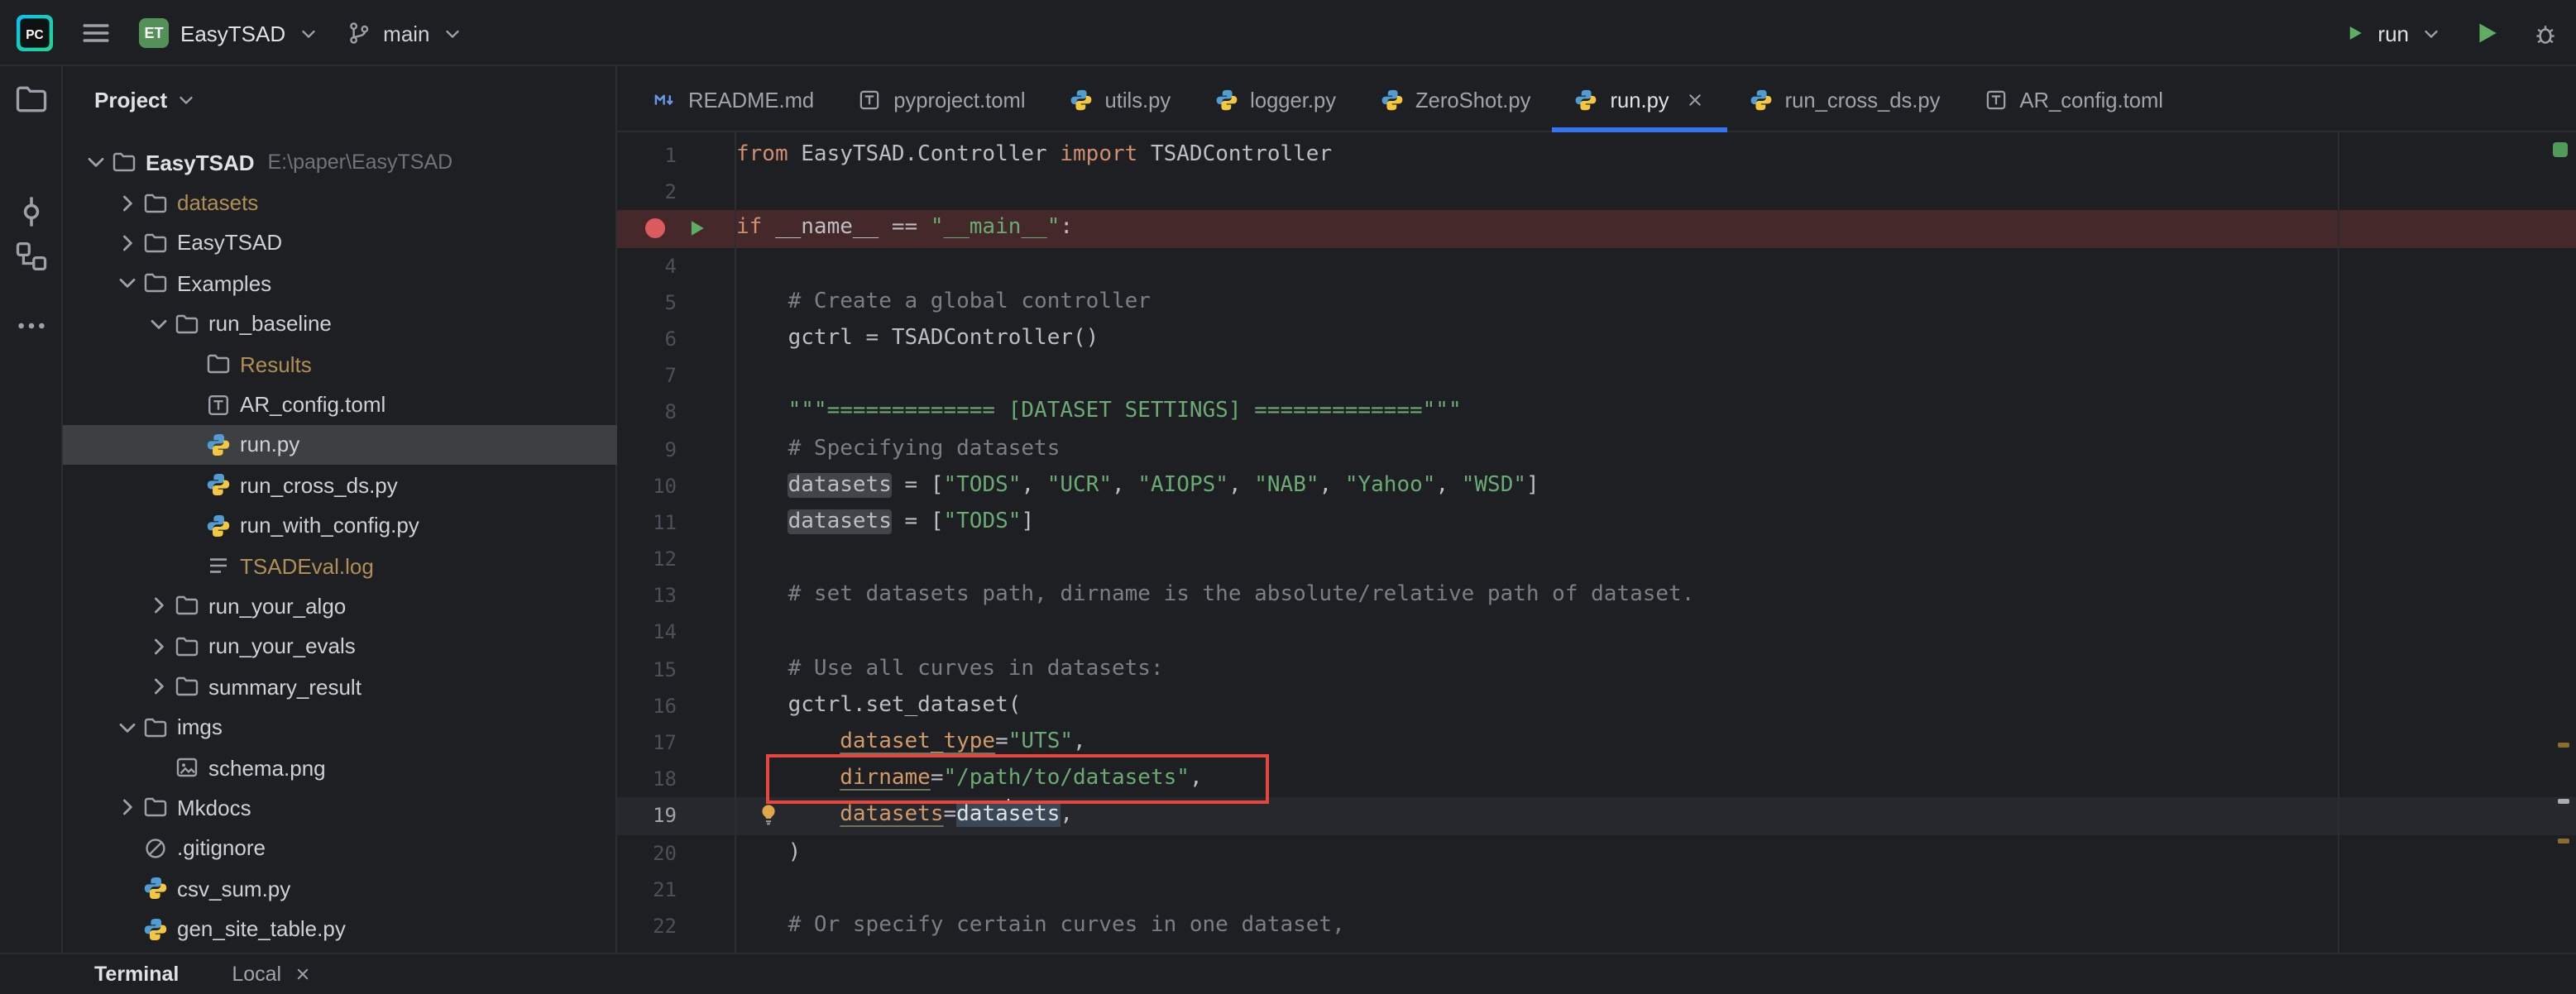 This screenshot has height=994, width=2576. I want to click on gutter: 7, so click(677, 375).